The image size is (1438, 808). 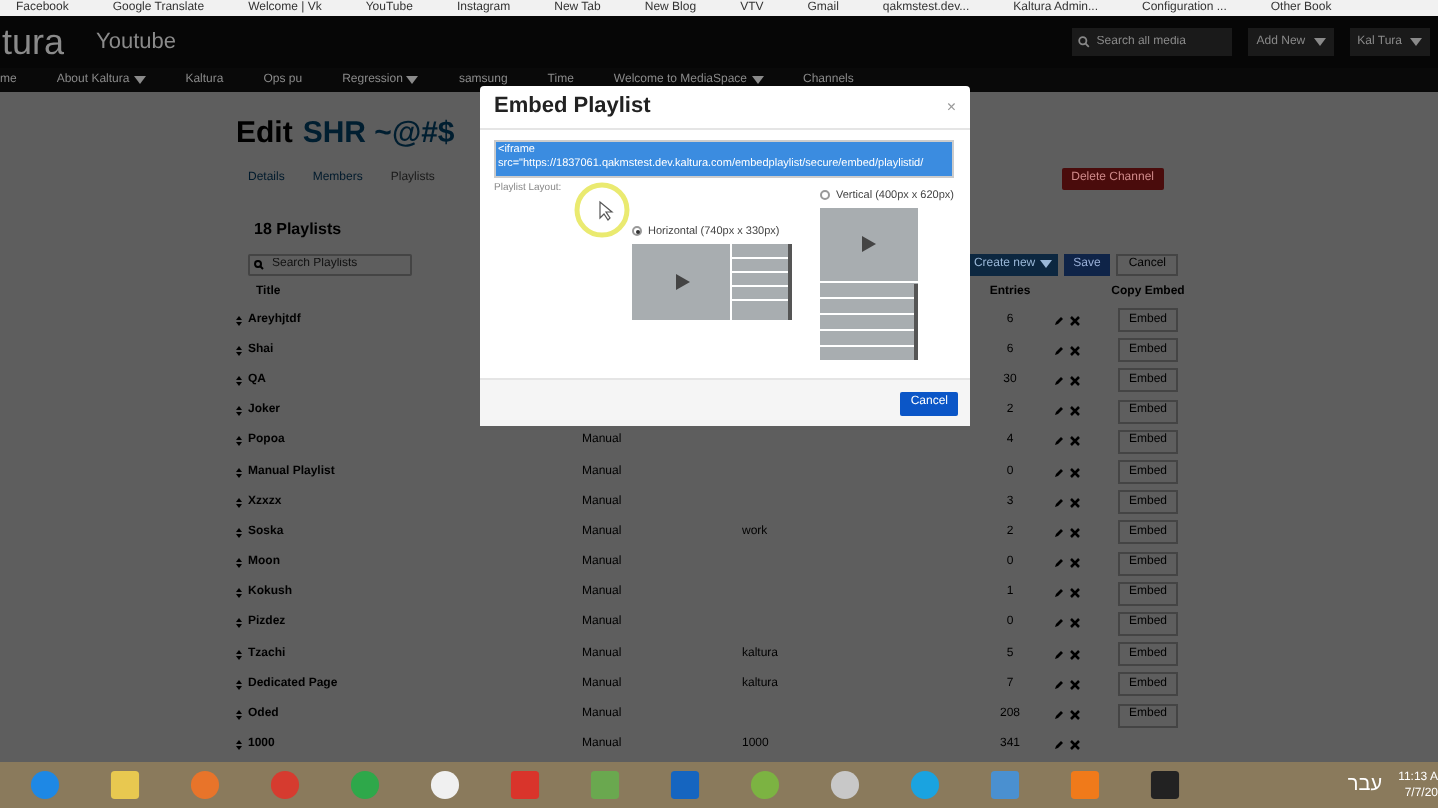 I want to click on frame-icon, so click(x=1164, y=785).